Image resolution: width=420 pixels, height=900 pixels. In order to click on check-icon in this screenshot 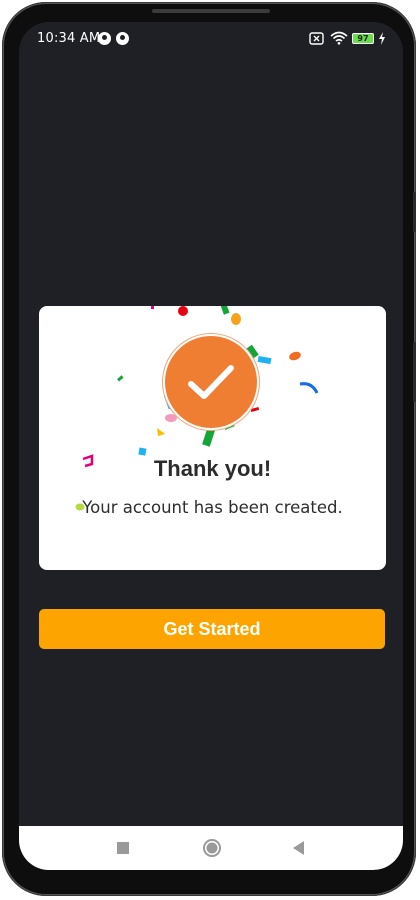, I will do `click(211, 382)`.